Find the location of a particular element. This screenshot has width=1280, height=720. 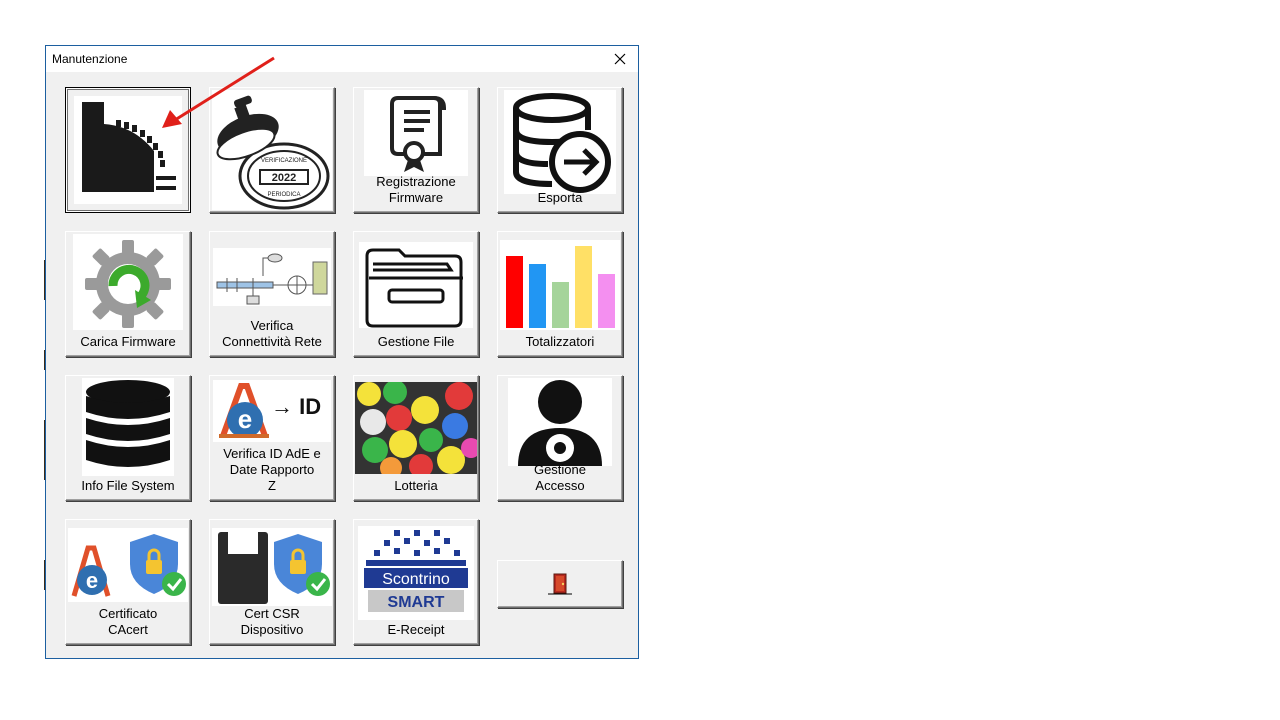

lottery-balls-icon is located at coordinates (416, 428).